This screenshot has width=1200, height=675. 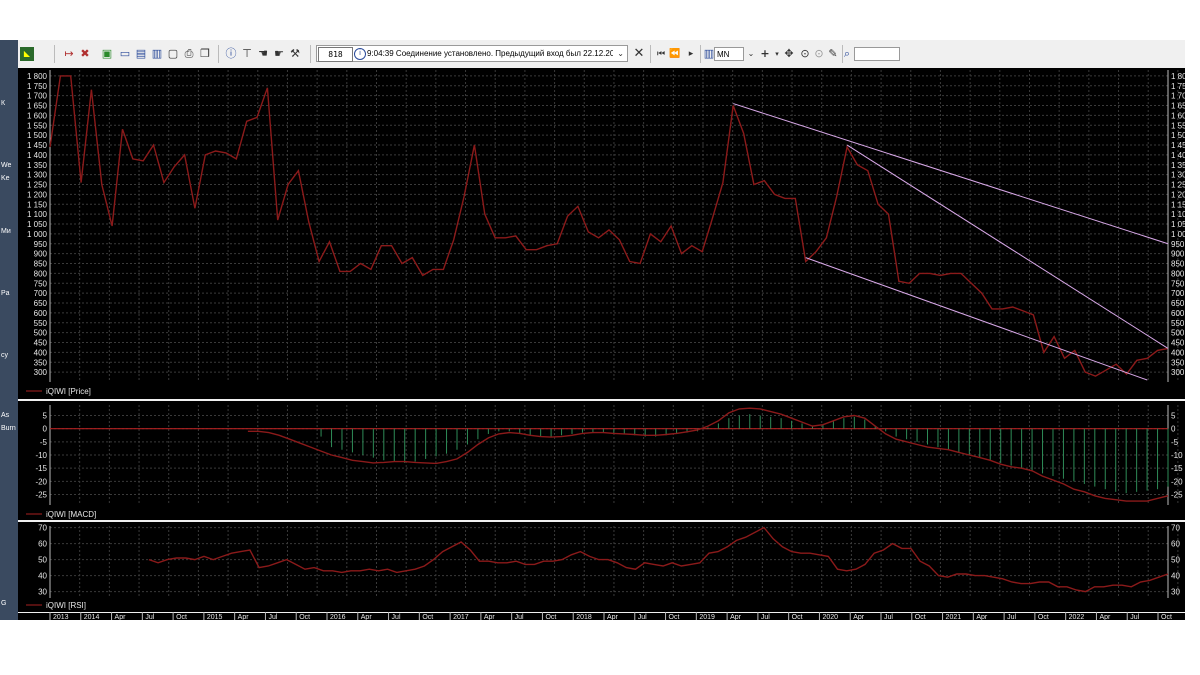 What do you see at coordinates (92, 617) in the screenshot?
I see `time-tick-label: 2014` at bounding box center [92, 617].